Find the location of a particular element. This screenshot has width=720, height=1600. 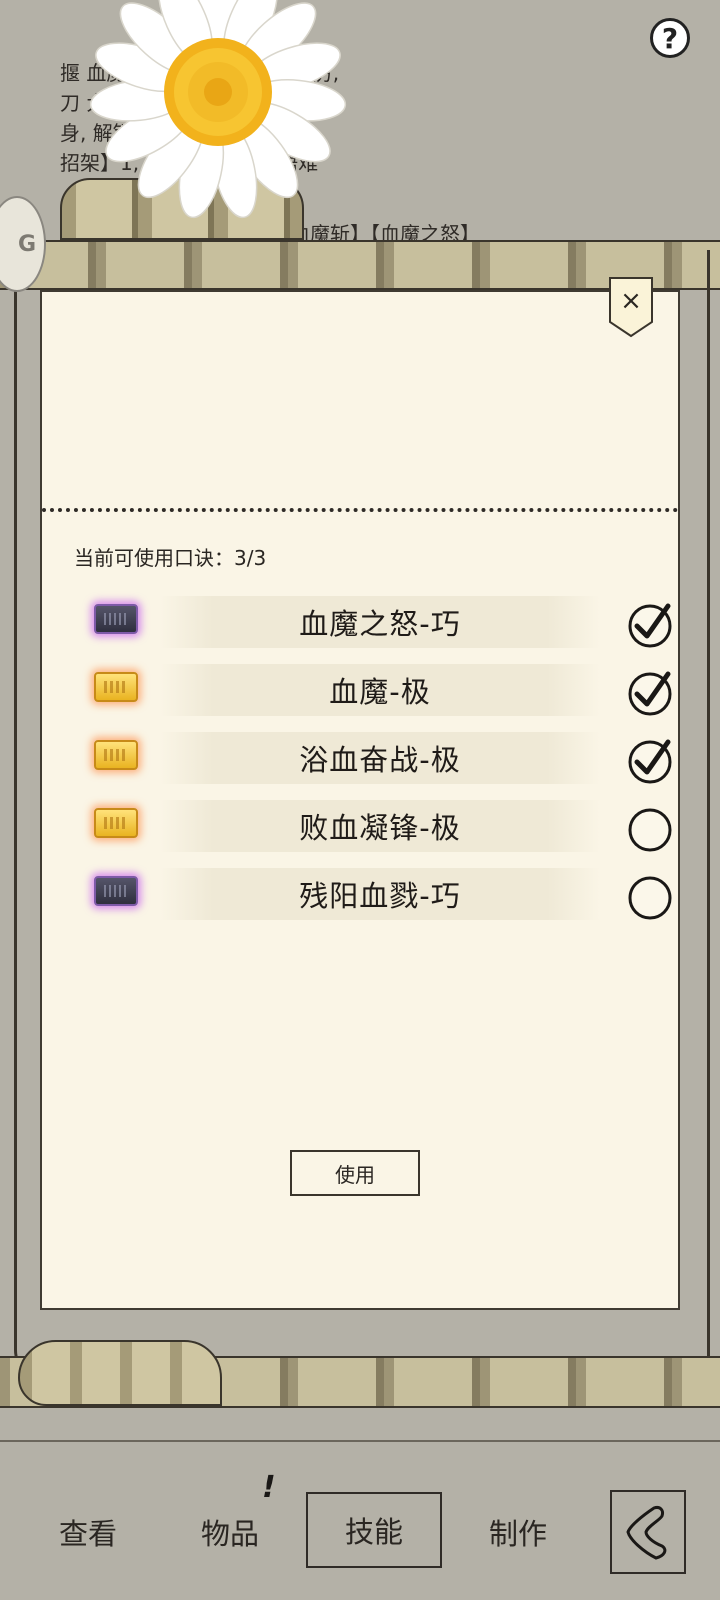

close-button: × is located at coordinates (631, 307).